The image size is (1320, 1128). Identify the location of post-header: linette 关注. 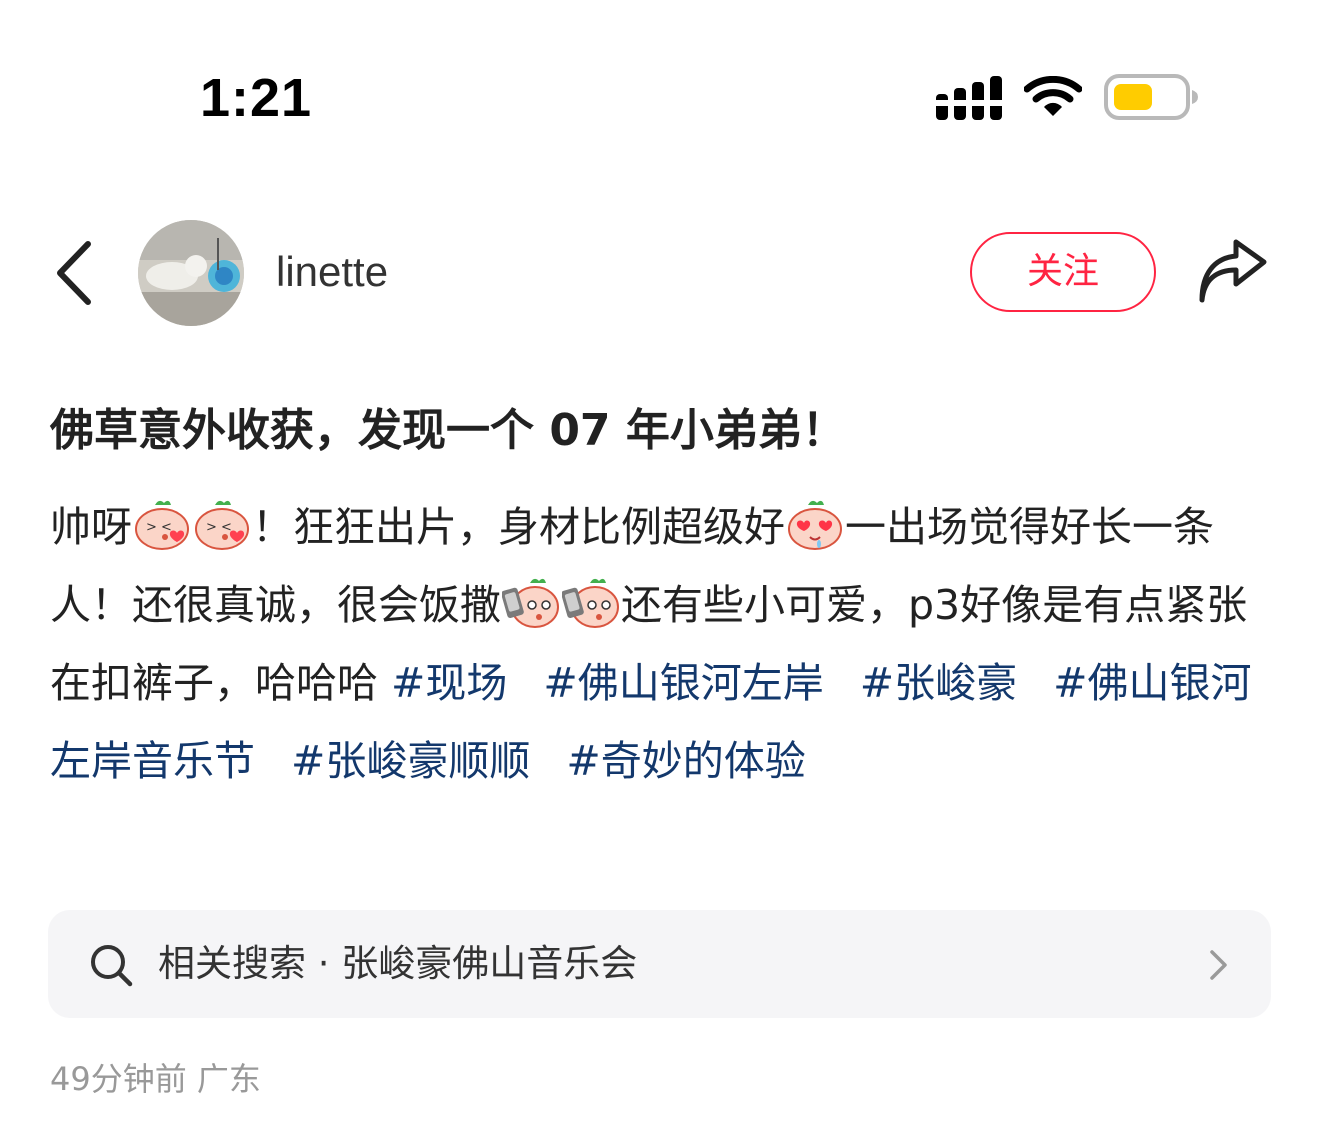
(660, 273).